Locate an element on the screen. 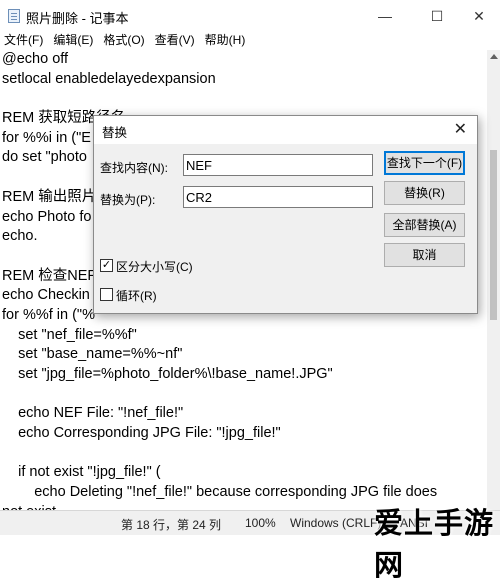 This screenshot has height=584, width=500. code-line: echo NEF File: "!nef_file!" is located at coordinates (93, 413).